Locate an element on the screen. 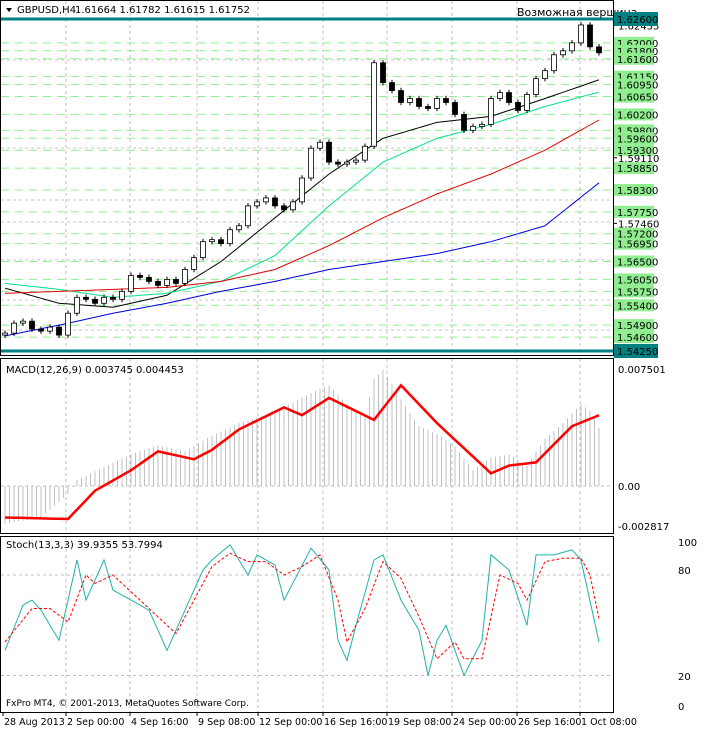 This screenshot has height=729, width=715. level-label: 1.55750 is located at coordinates (637, 292).